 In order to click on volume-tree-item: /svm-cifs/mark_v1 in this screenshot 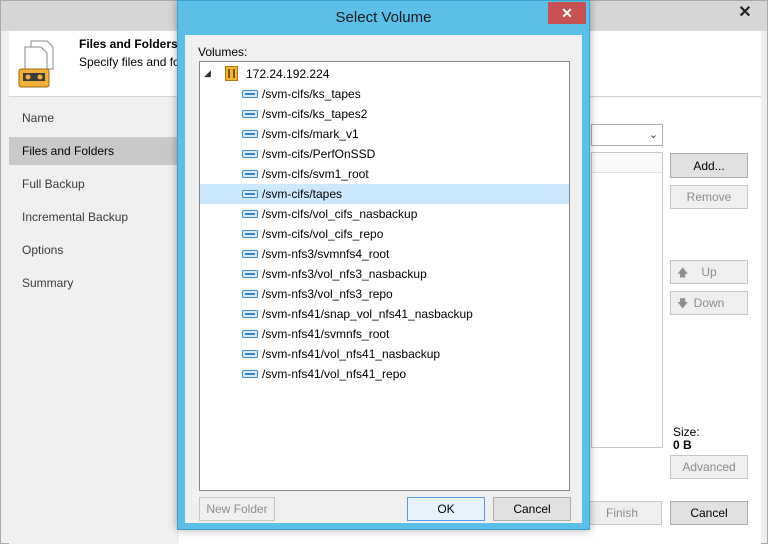, I will do `click(384, 134)`.